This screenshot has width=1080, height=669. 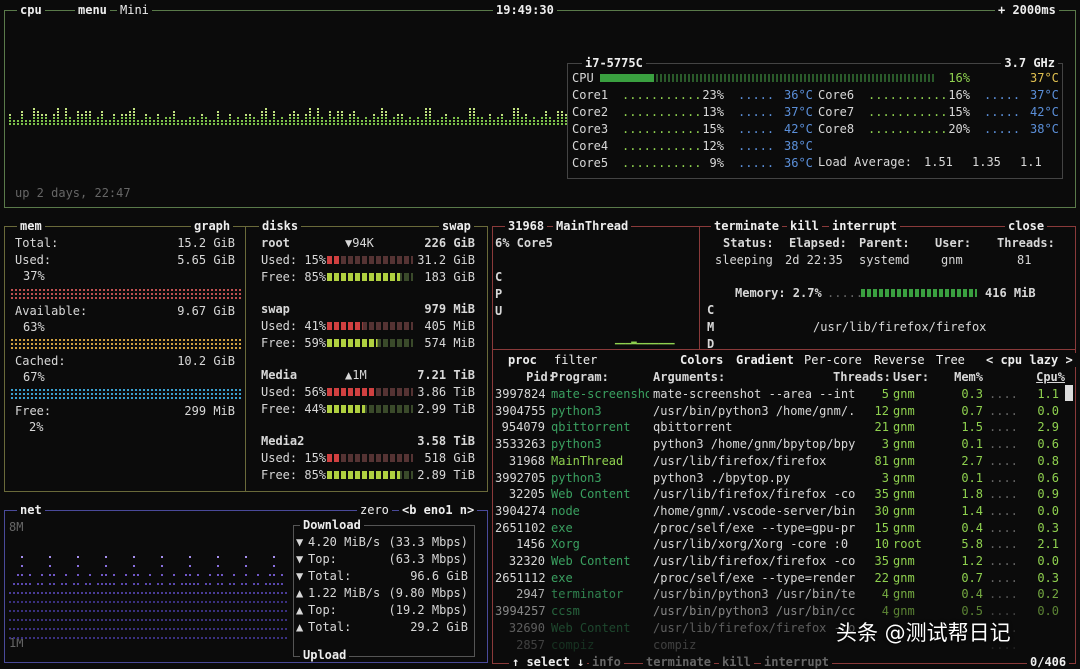 I want to click on disks-label: disks, so click(x=280, y=226).